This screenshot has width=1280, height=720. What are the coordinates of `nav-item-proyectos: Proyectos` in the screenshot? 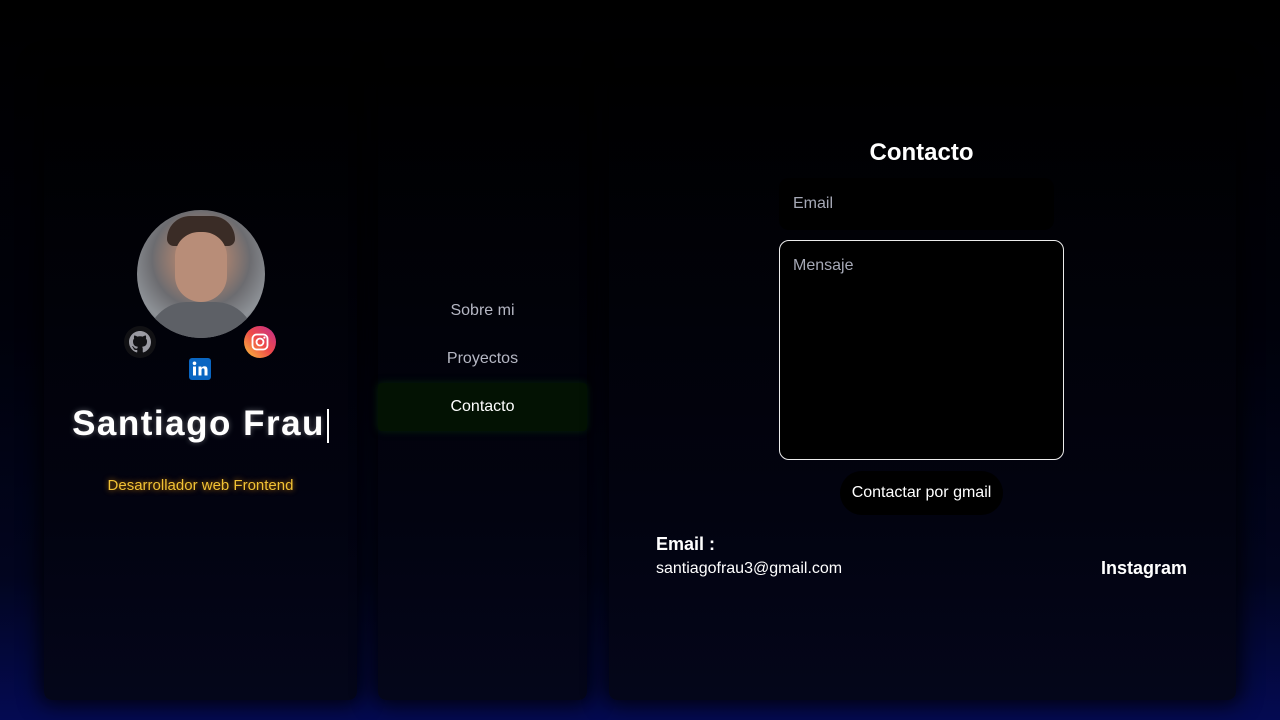 It's located at (482, 359).